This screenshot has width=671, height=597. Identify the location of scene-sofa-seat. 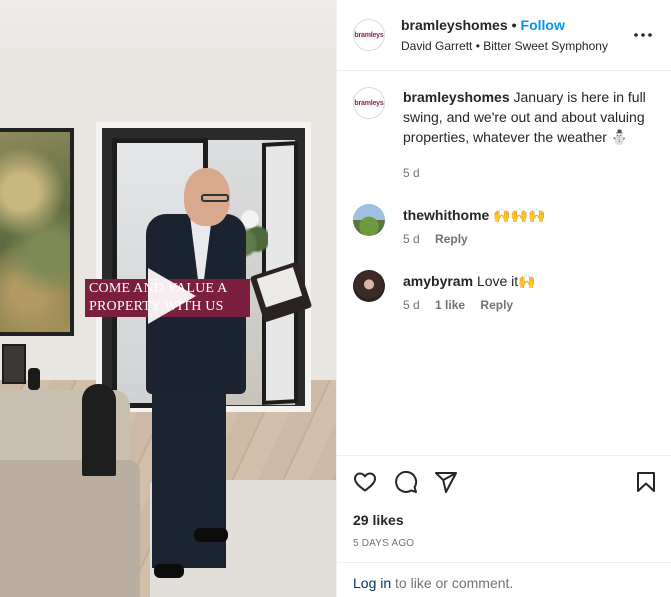
(70, 528).